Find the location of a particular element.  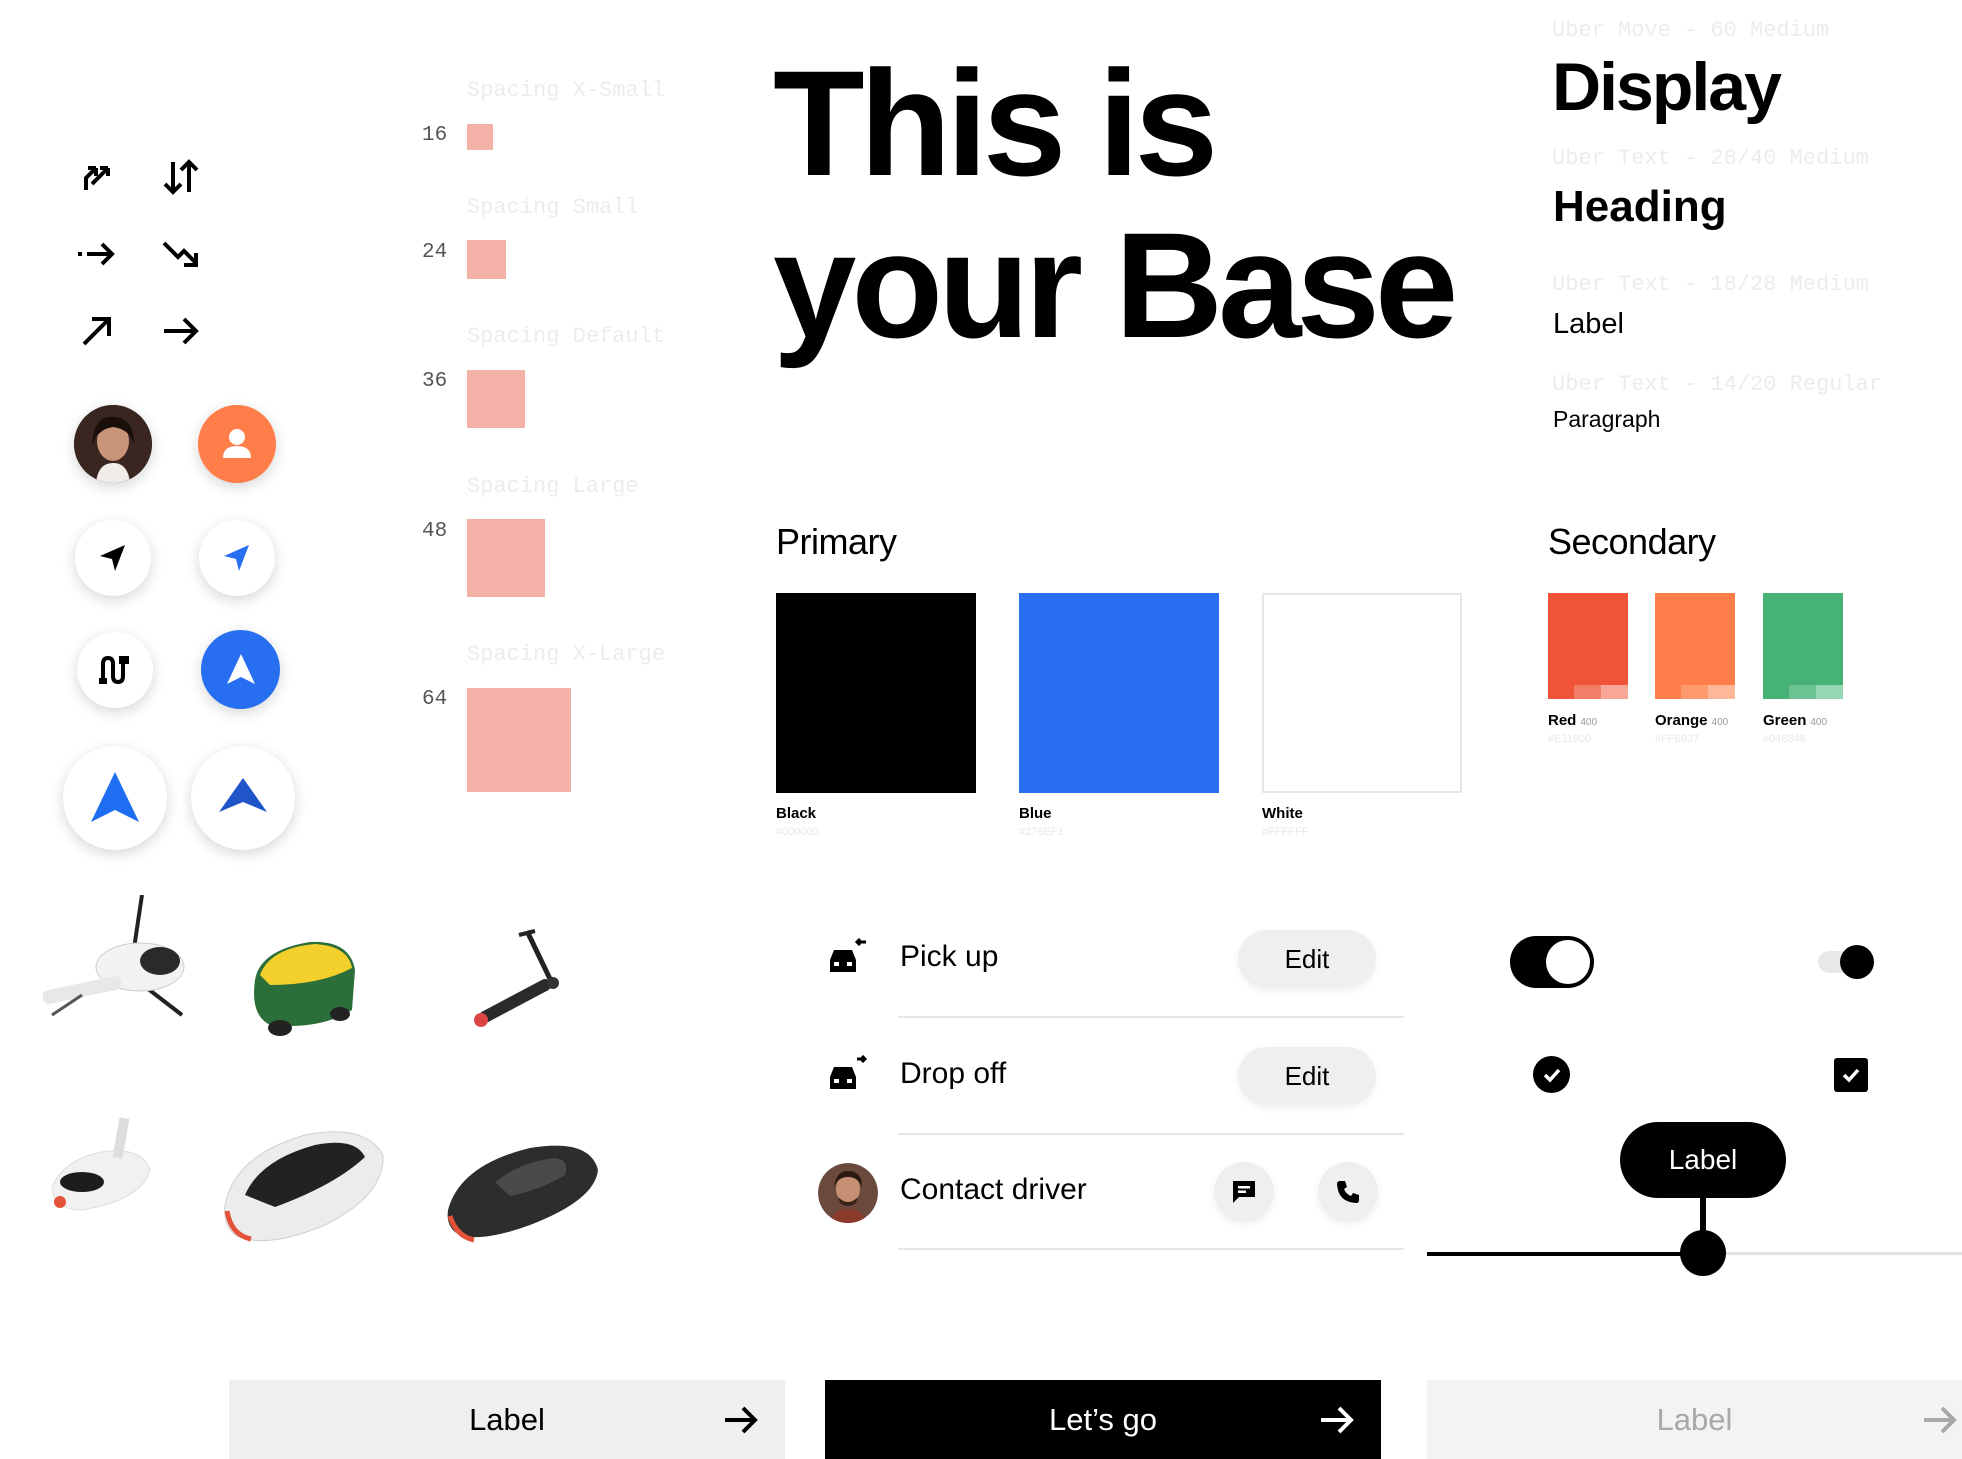

person-photo-icon is located at coordinates (113, 444).